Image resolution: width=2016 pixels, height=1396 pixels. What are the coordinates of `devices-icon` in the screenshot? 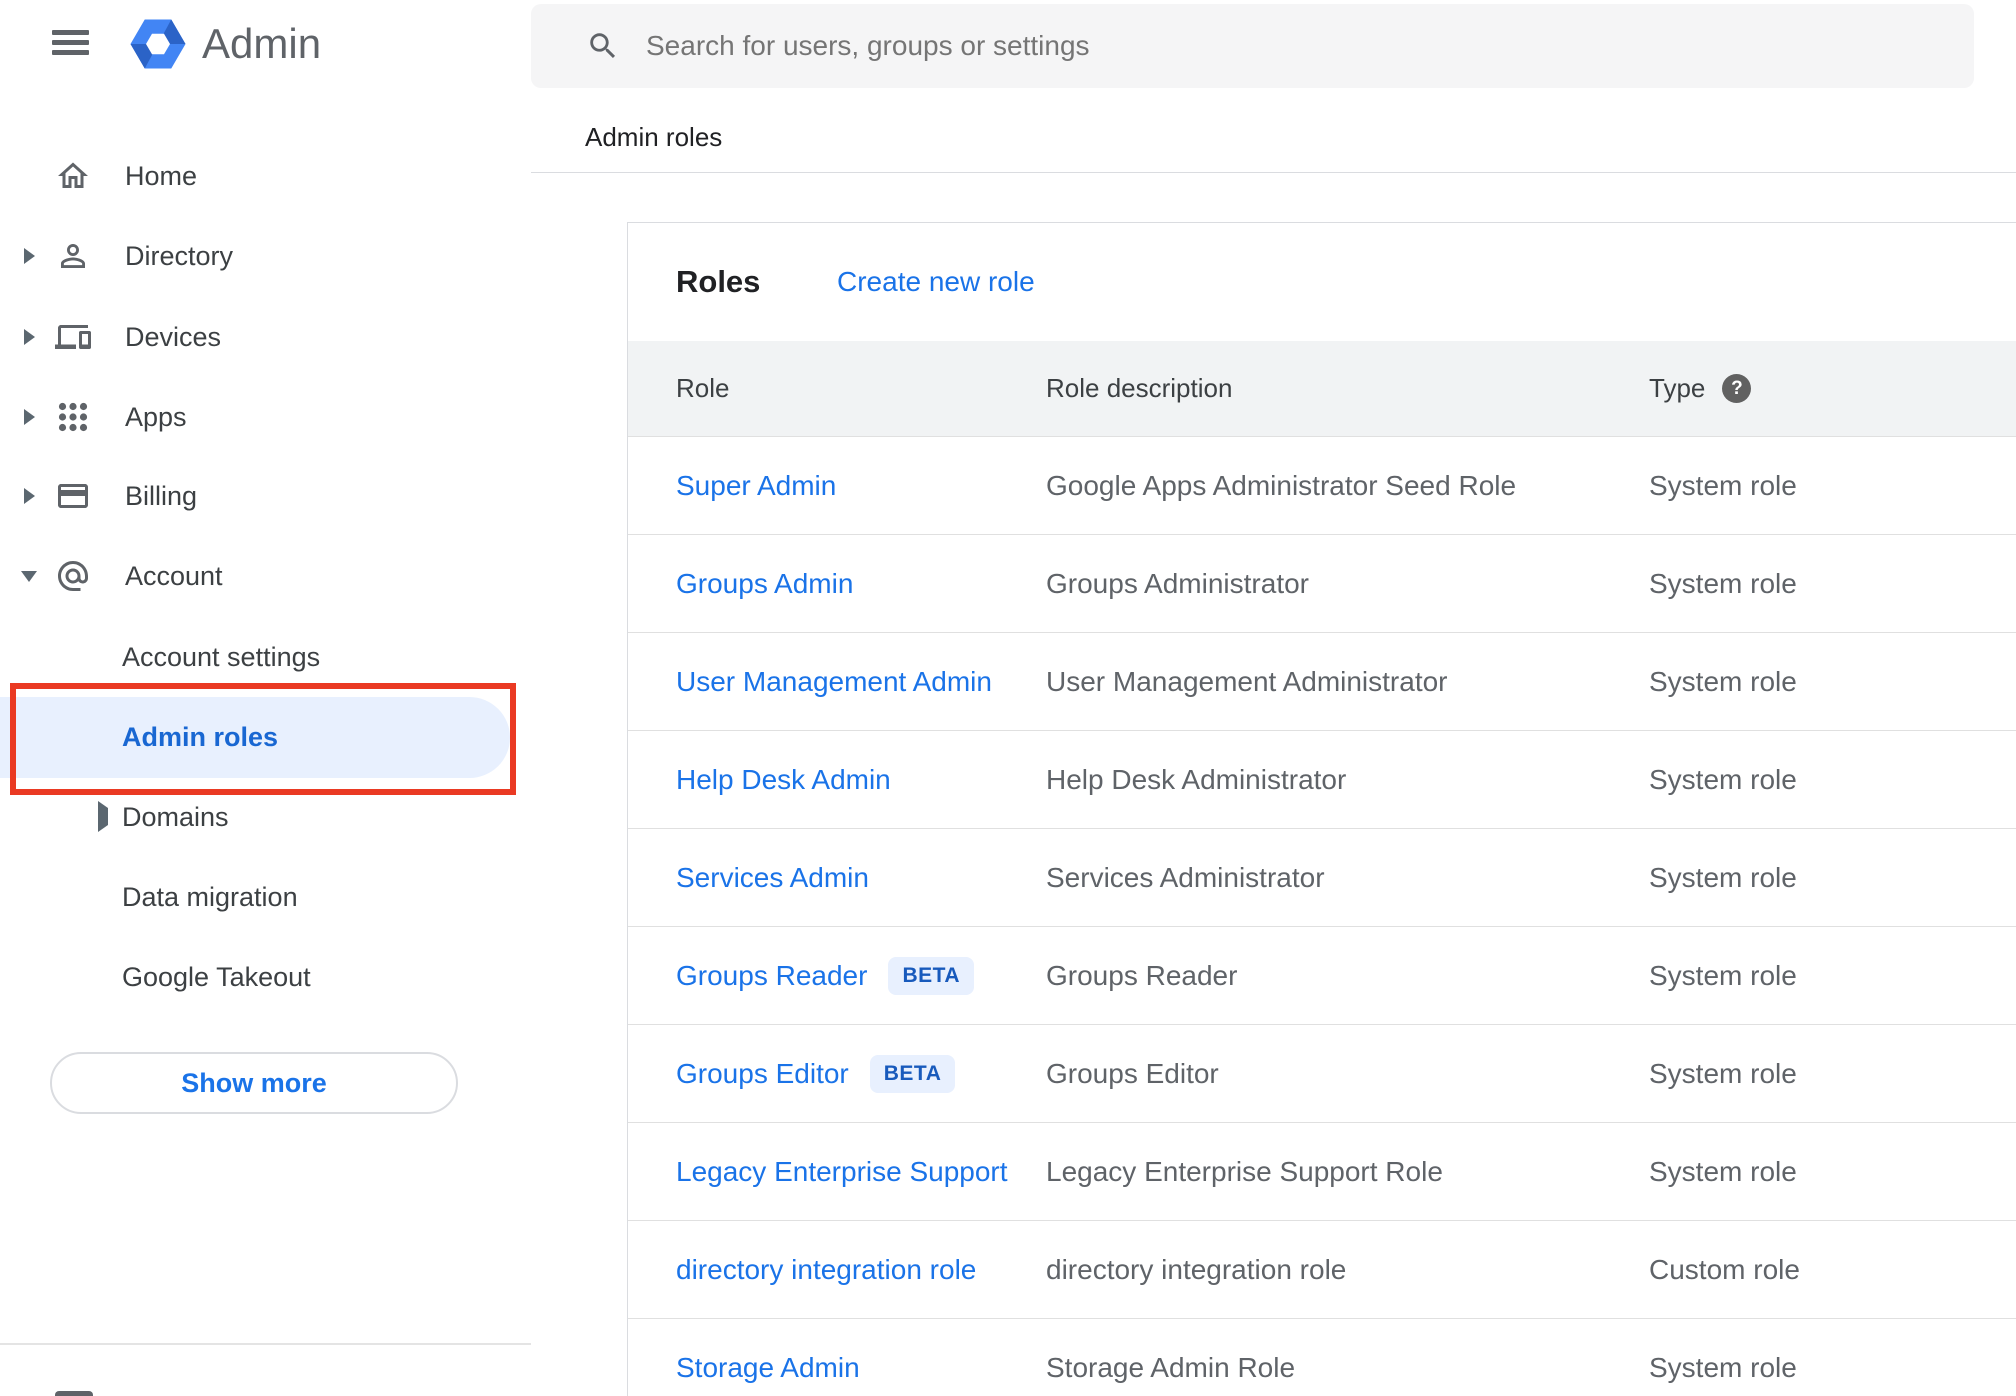 It's located at (73, 337).